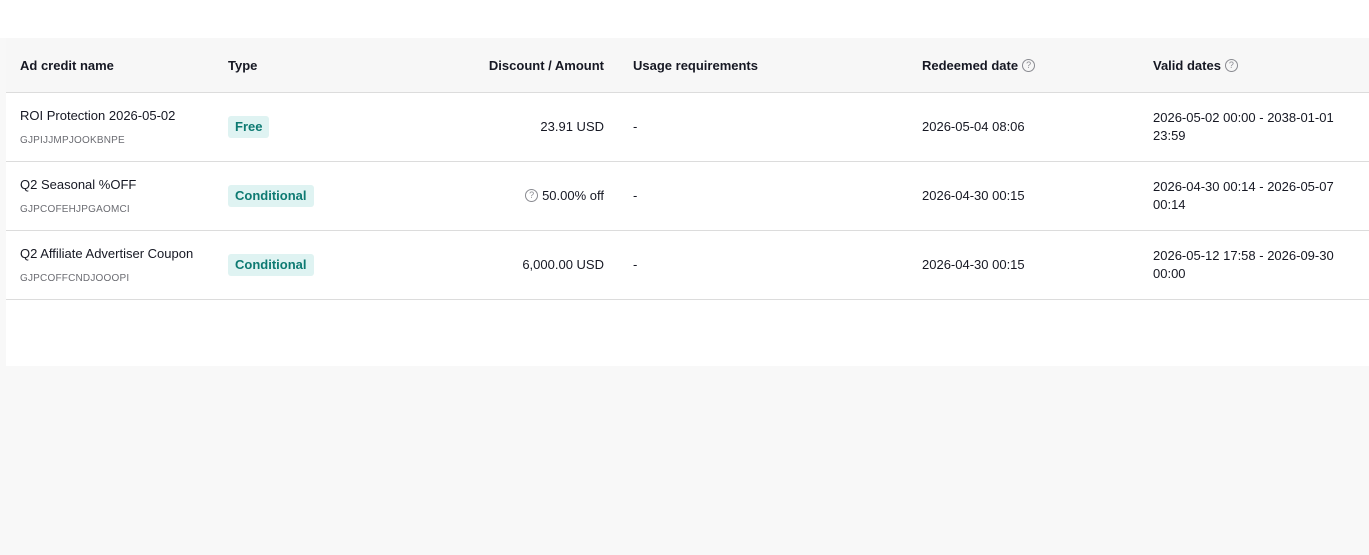  What do you see at coordinates (75, 278) in the screenshot?
I see `credit-code: GJPCOFFCNDJOOOPI` at bounding box center [75, 278].